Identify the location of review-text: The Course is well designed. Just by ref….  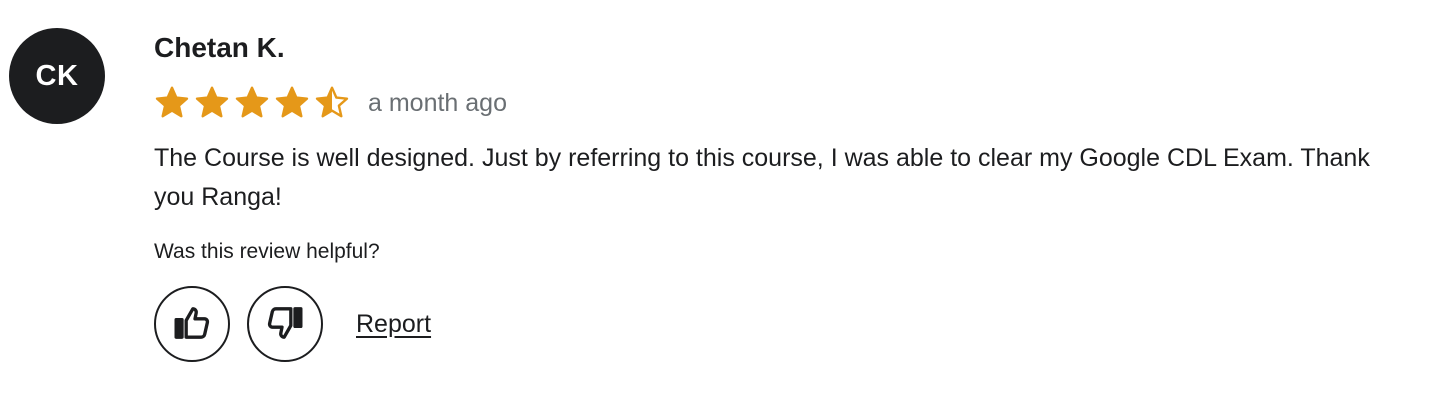
(762, 177).